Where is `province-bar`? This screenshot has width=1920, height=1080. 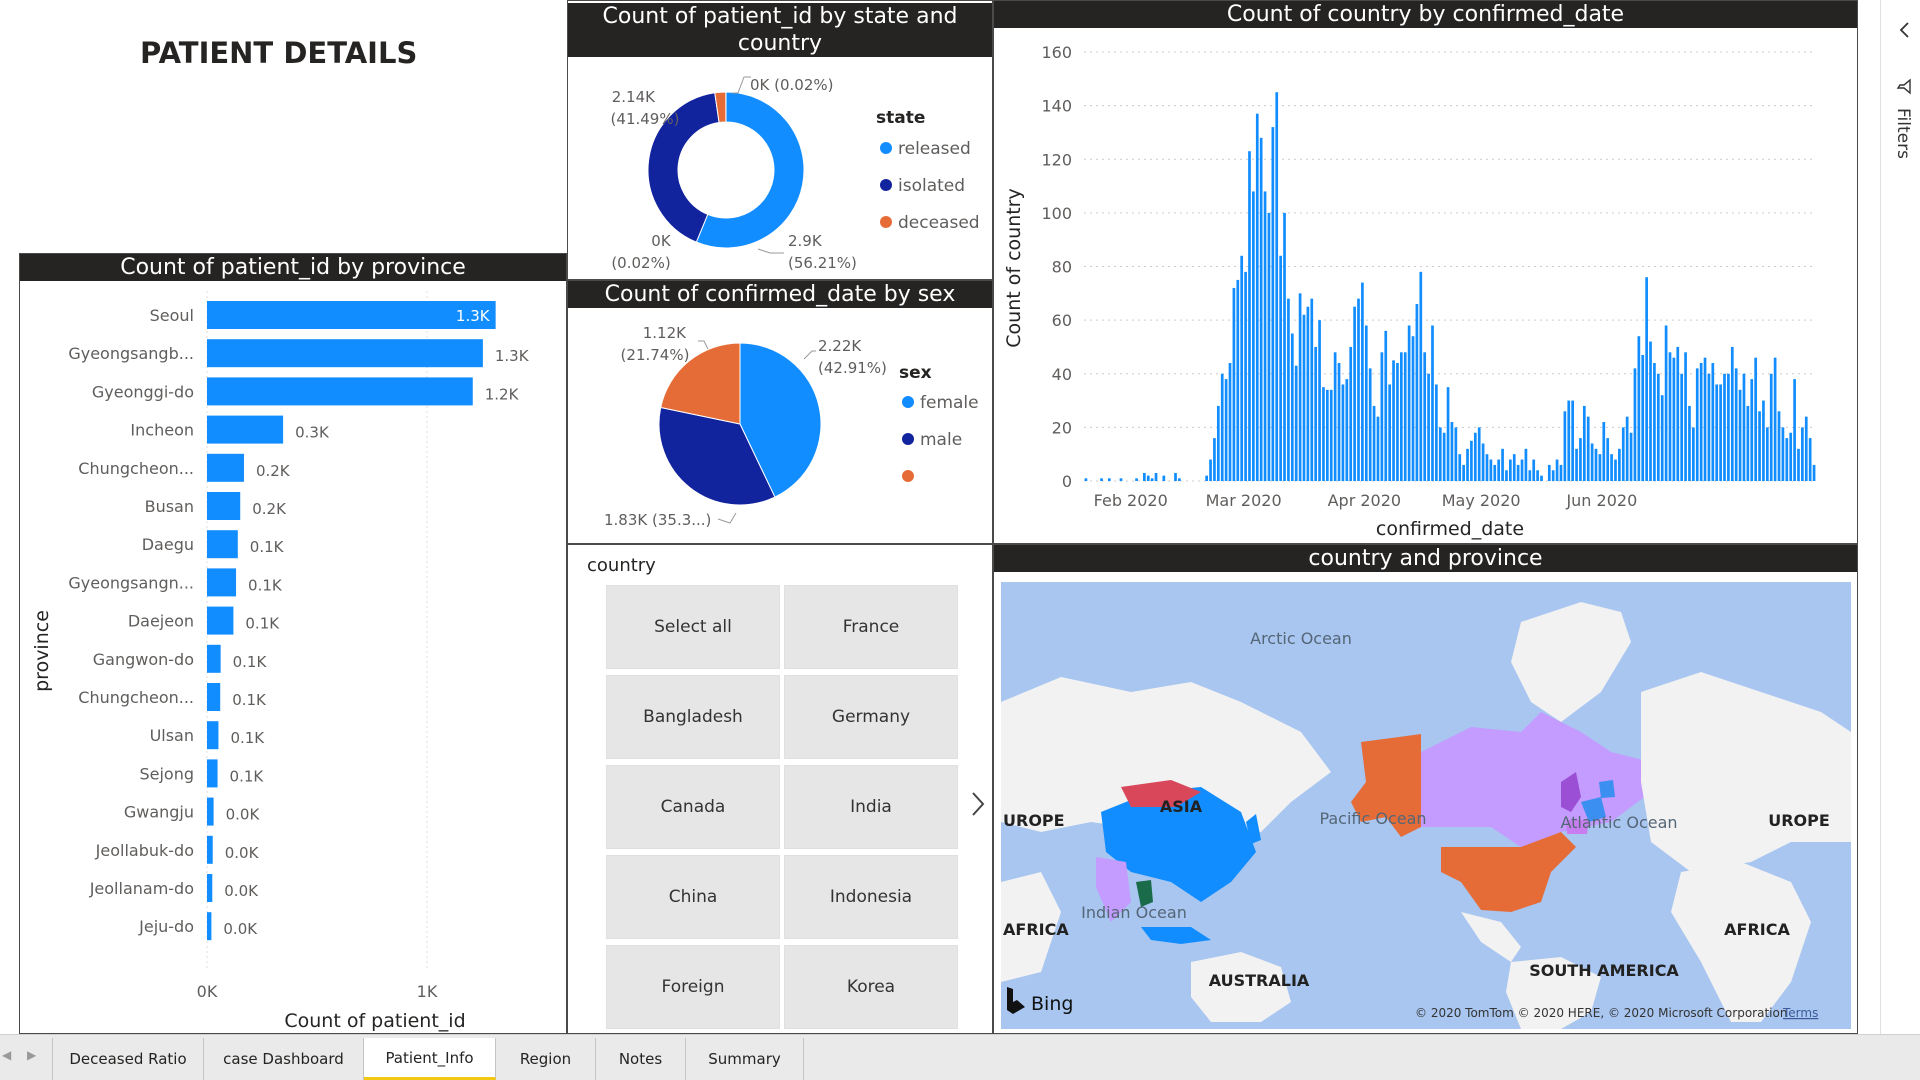
province-bar is located at coordinates (210, 849).